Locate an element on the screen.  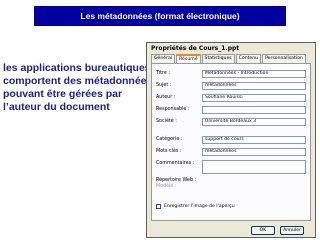
responsable-field is located at coordinates (254, 110).